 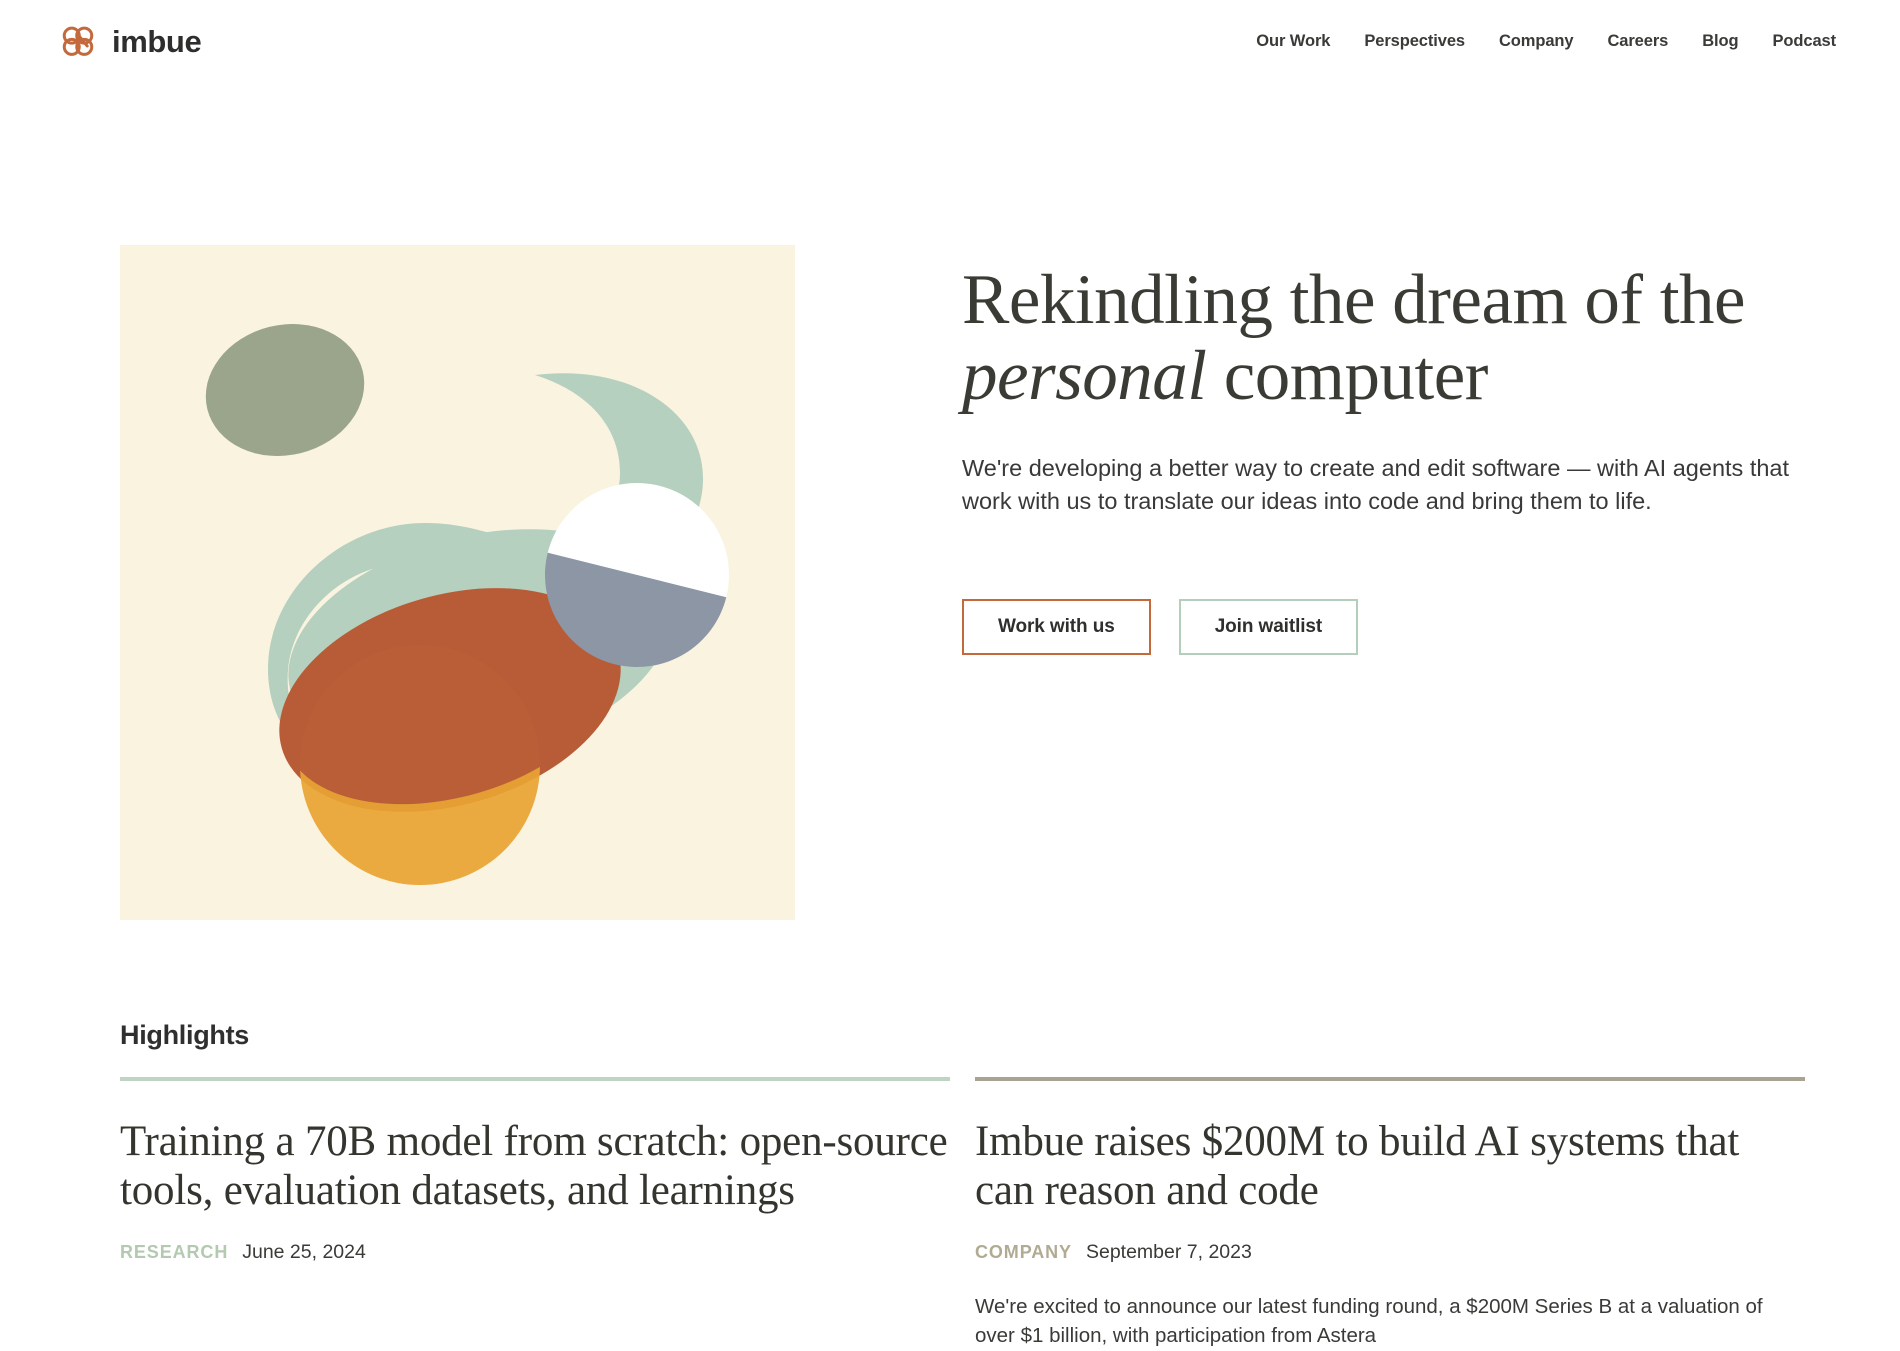 I want to click on join-waitlist-button: Join waitlist, so click(x=1268, y=626).